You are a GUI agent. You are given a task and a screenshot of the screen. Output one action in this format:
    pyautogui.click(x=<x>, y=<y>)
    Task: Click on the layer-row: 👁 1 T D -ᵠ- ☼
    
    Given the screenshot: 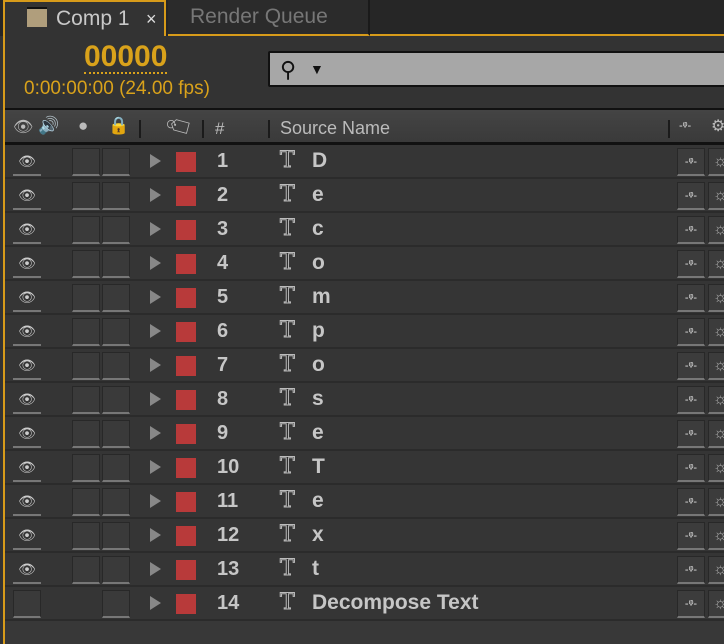 What is the action you would take?
    pyautogui.click(x=364, y=162)
    